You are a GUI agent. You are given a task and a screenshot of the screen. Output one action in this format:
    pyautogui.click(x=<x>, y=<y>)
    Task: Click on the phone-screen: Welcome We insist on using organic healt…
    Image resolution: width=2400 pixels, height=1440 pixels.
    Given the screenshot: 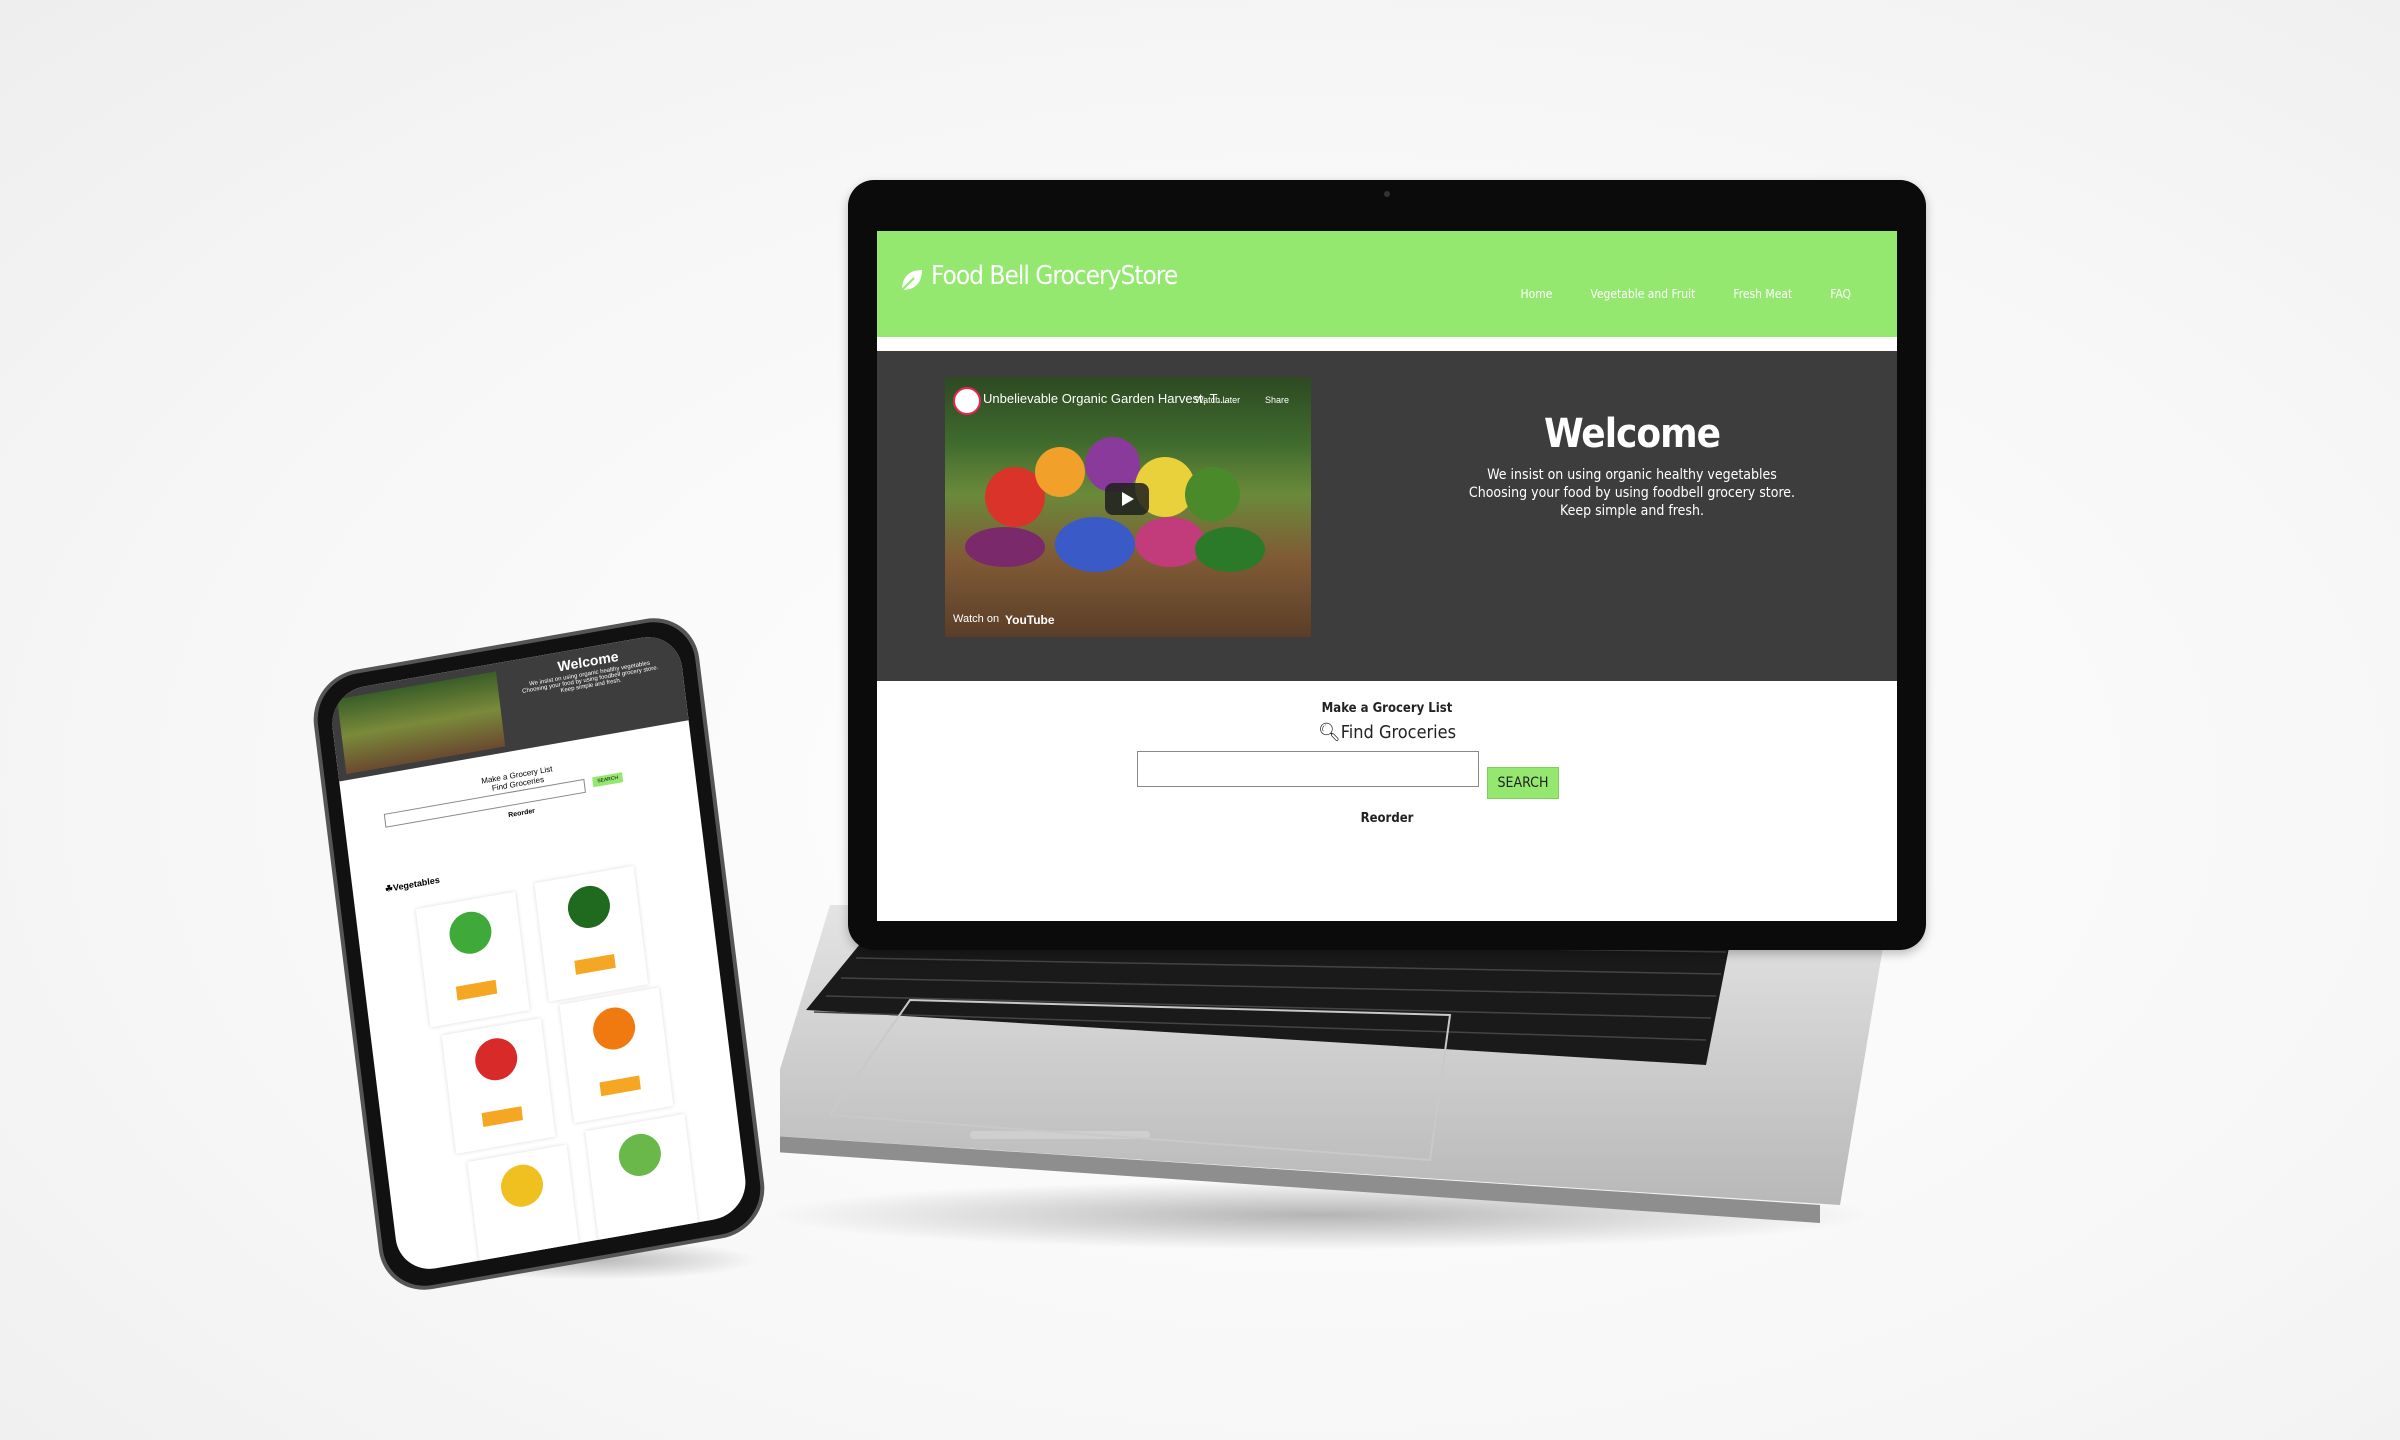 What is the action you would take?
    pyautogui.click(x=539, y=953)
    